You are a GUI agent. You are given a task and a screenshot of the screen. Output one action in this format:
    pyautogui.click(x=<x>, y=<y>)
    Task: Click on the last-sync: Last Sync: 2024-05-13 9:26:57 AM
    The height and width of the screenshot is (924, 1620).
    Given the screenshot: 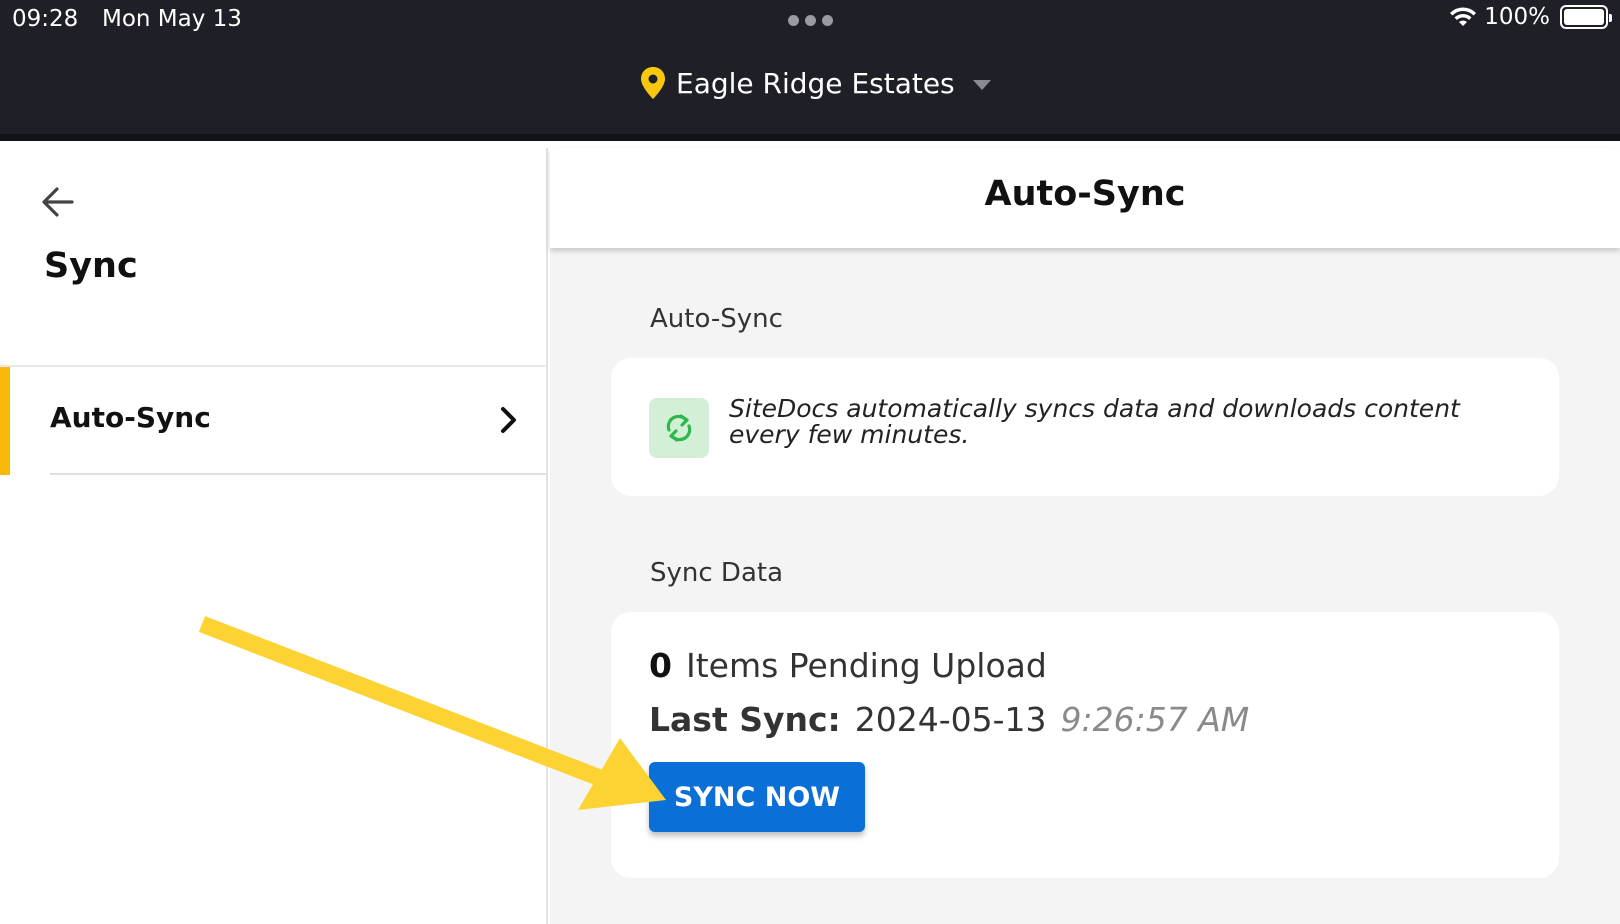 What is the action you would take?
    pyautogui.click(x=949, y=719)
    